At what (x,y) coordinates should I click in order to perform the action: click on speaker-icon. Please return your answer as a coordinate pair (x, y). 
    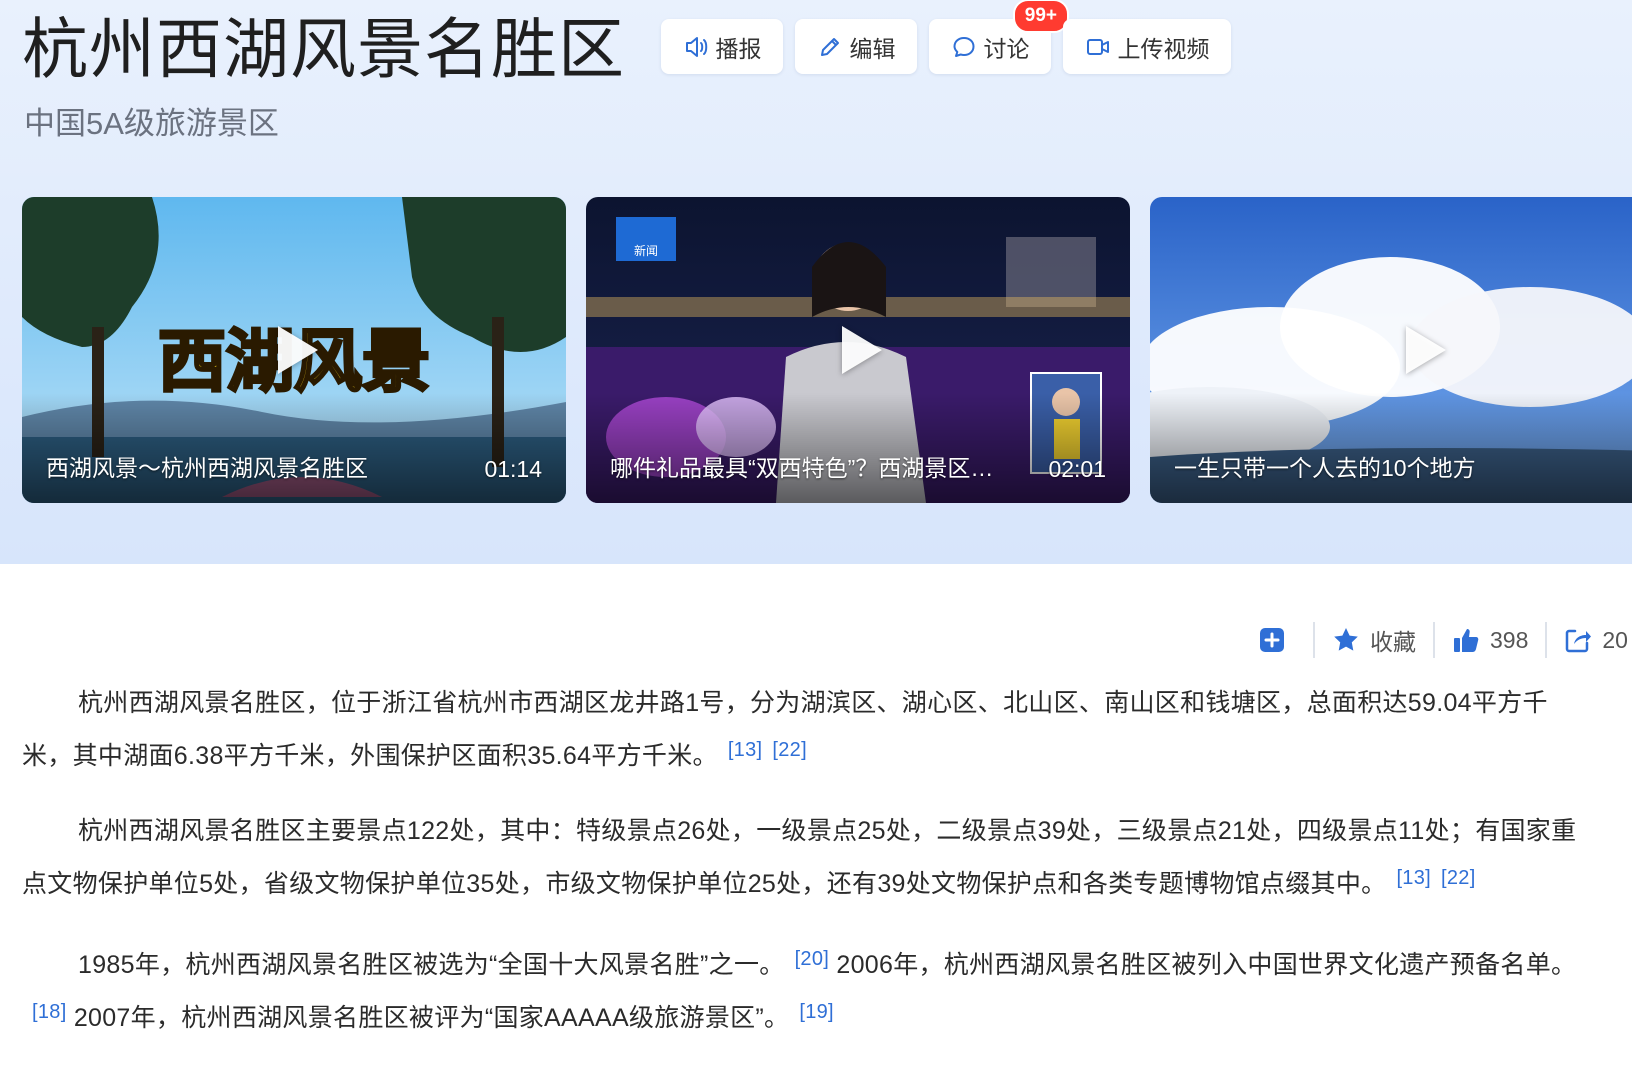
    Looking at the image, I should click on (696, 46).